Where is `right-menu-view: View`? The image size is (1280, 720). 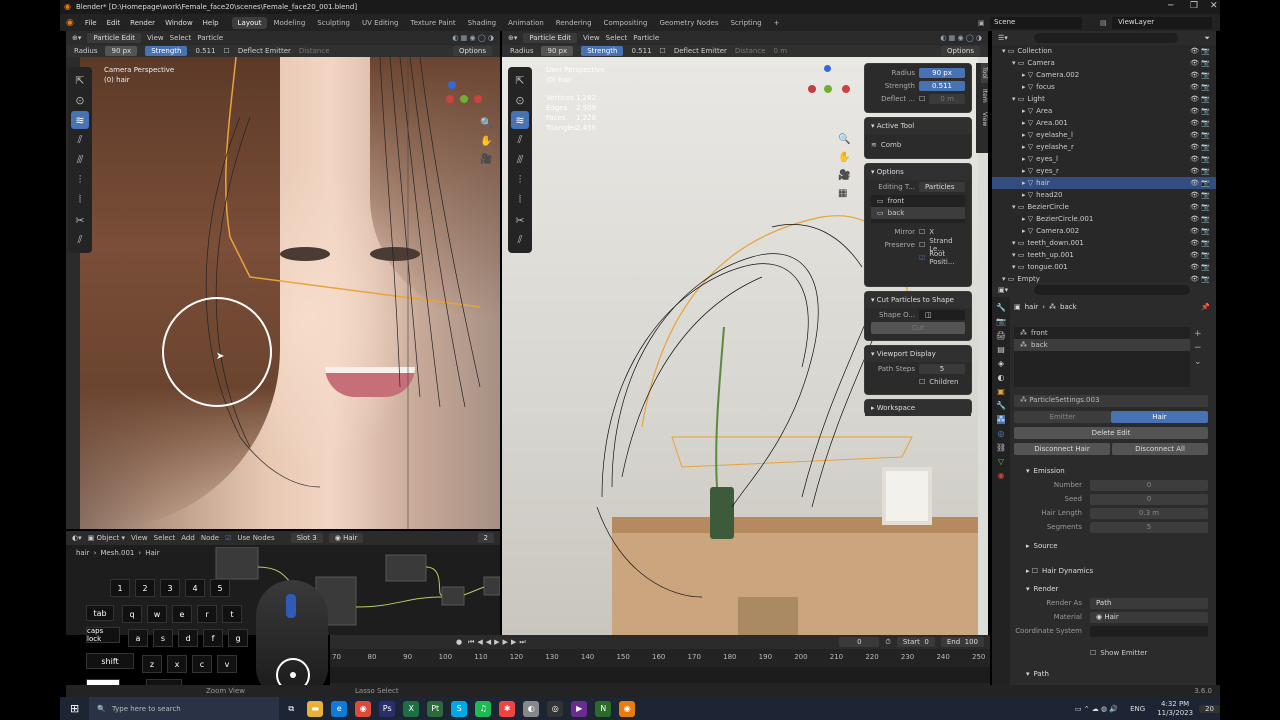 right-menu-view: View is located at coordinates (591, 38).